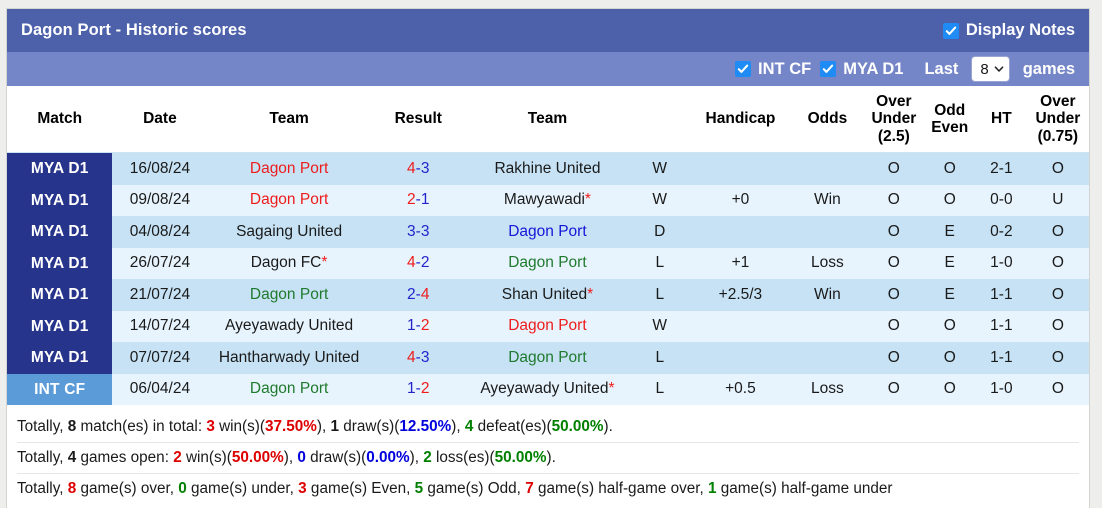  What do you see at coordinates (1058, 136) in the screenshot?
I see `ou075-line3: (0.75)` at bounding box center [1058, 136].